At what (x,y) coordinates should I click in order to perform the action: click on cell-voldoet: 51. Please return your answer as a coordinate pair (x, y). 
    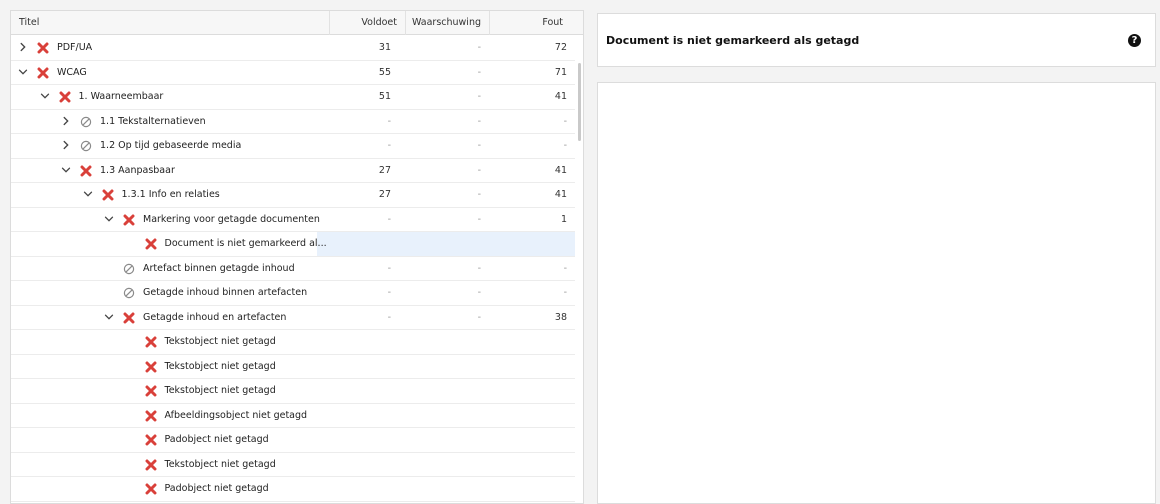
    Looking at the image, I should click on (384, 96).